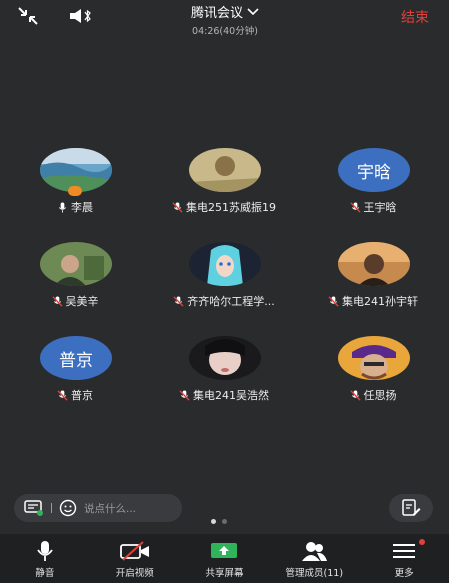 The height and width of the screenshot is (583, 449). What do you see at coordinates (253, 11) in the screenshot?
I see `chevron-down-icon` at bounding box center [253, 11].